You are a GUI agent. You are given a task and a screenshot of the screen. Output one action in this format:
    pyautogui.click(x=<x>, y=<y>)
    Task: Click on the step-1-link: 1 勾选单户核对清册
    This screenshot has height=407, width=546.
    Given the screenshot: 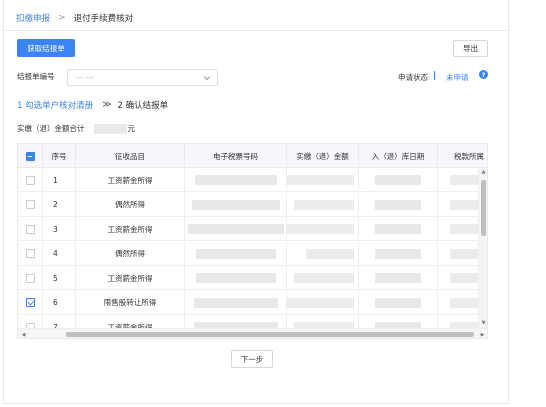 What is the action you would take?
    pyautogui.click(x=55, y=105)
    